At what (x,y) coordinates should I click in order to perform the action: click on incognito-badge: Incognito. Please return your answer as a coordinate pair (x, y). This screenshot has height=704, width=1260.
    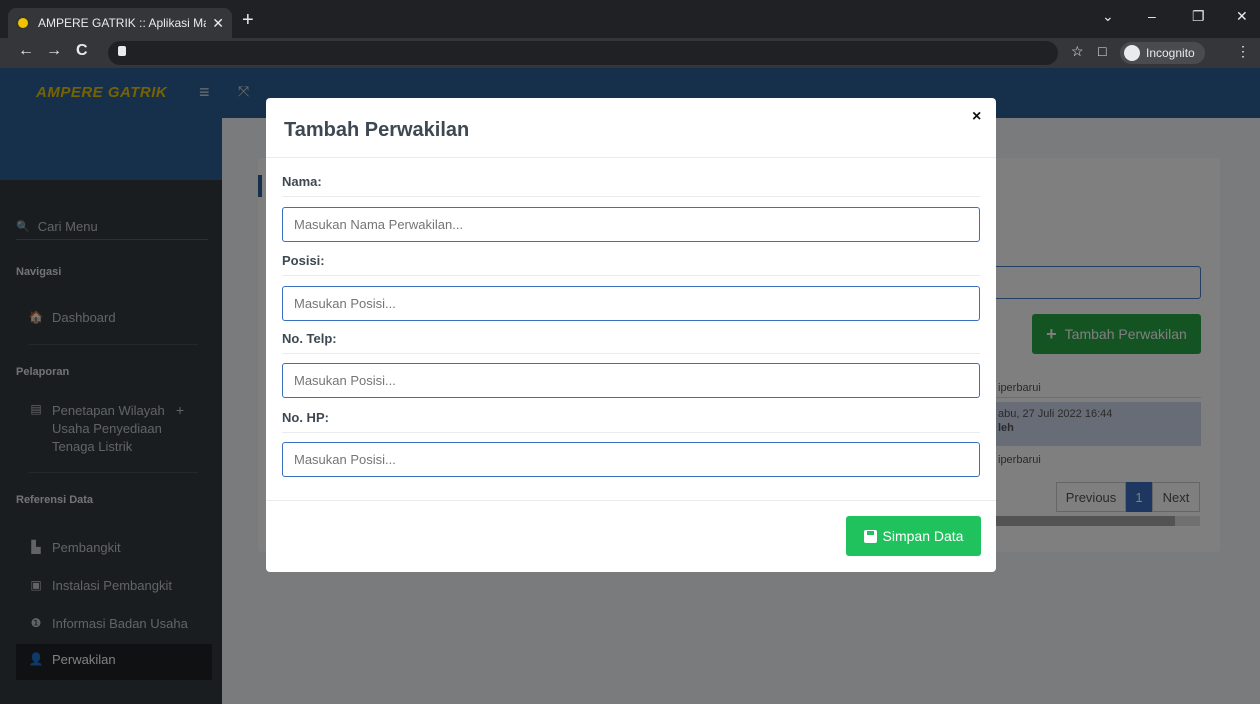
    Looking at the image, I should click on (1162, 53).